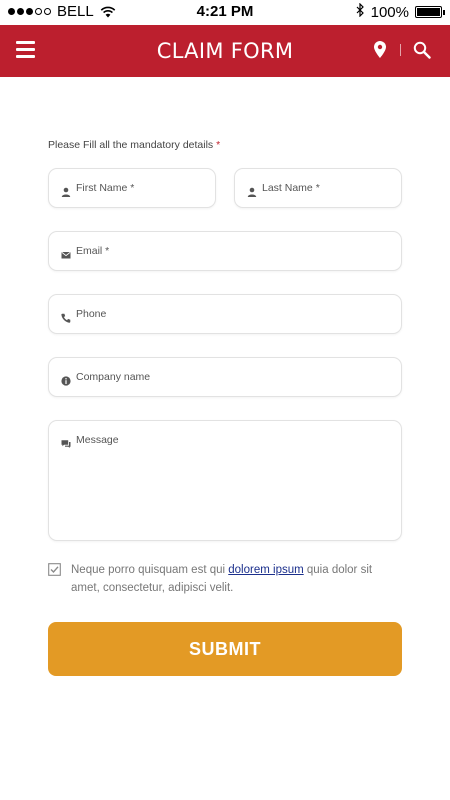 This screenshot has width=450, height=800. What do you see at coordinates (400, 50) in the screenshot?
I see `header-divider` at bounding box center [400, 50].